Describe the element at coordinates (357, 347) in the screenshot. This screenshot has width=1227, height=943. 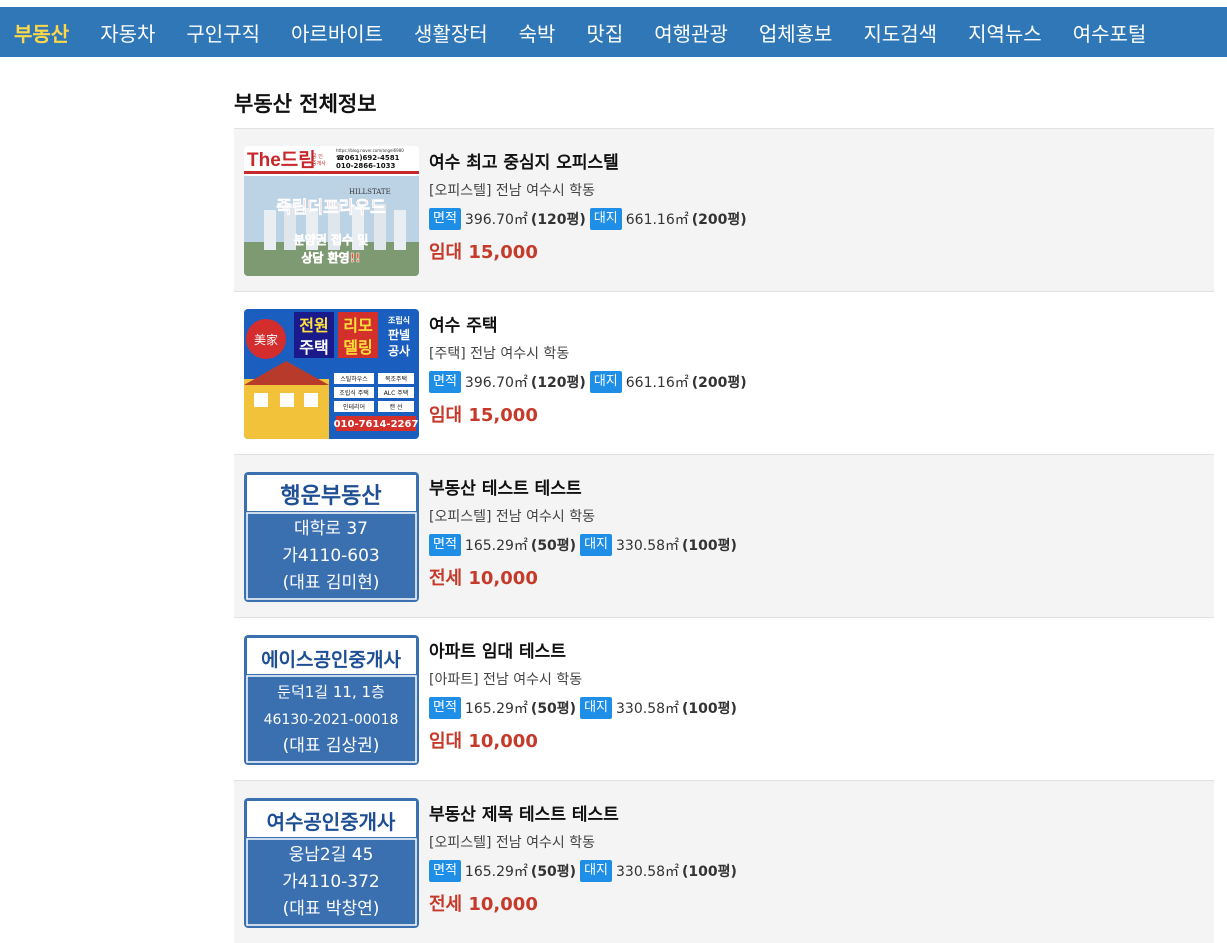
I see `svg-text: 델링` at that location.